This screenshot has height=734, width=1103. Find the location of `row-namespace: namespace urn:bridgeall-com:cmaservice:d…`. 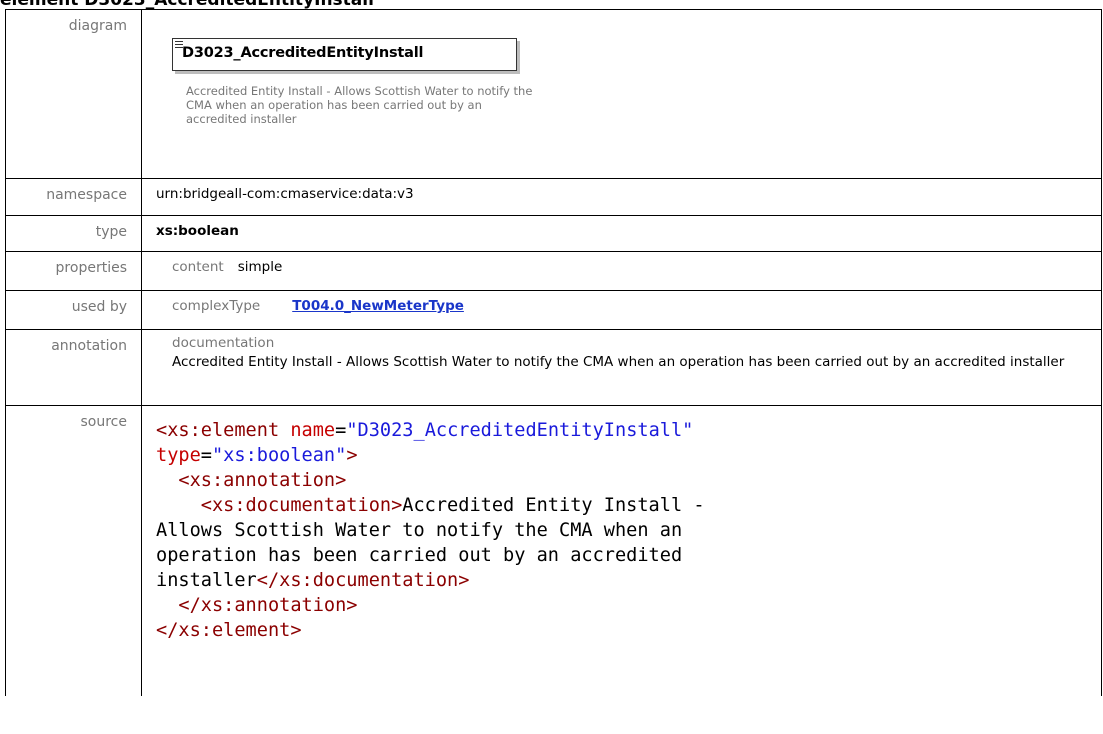

row-namespace: namespace urn:bridgeall-com:cmaservice:d… is located at coordinates (553, 197).